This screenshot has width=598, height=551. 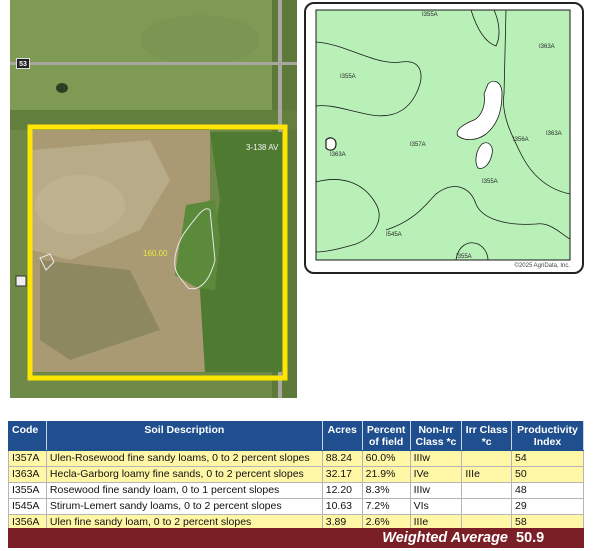 I want to click on header-productivity: Productivity Index, so click(x=547, y=436).